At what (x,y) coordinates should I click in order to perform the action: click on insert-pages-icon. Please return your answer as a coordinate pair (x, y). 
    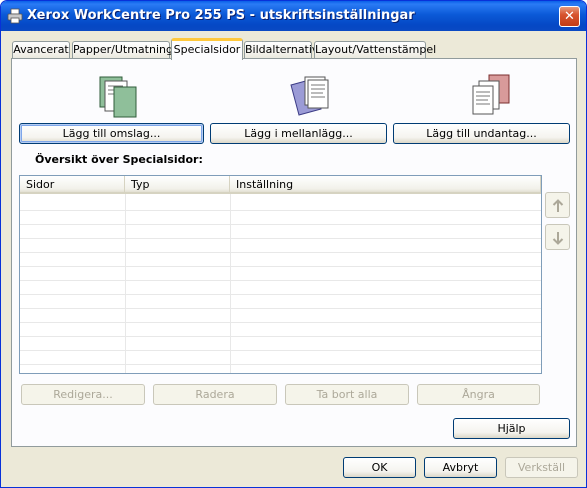
    Looking at the image, I should click on (309, 96).